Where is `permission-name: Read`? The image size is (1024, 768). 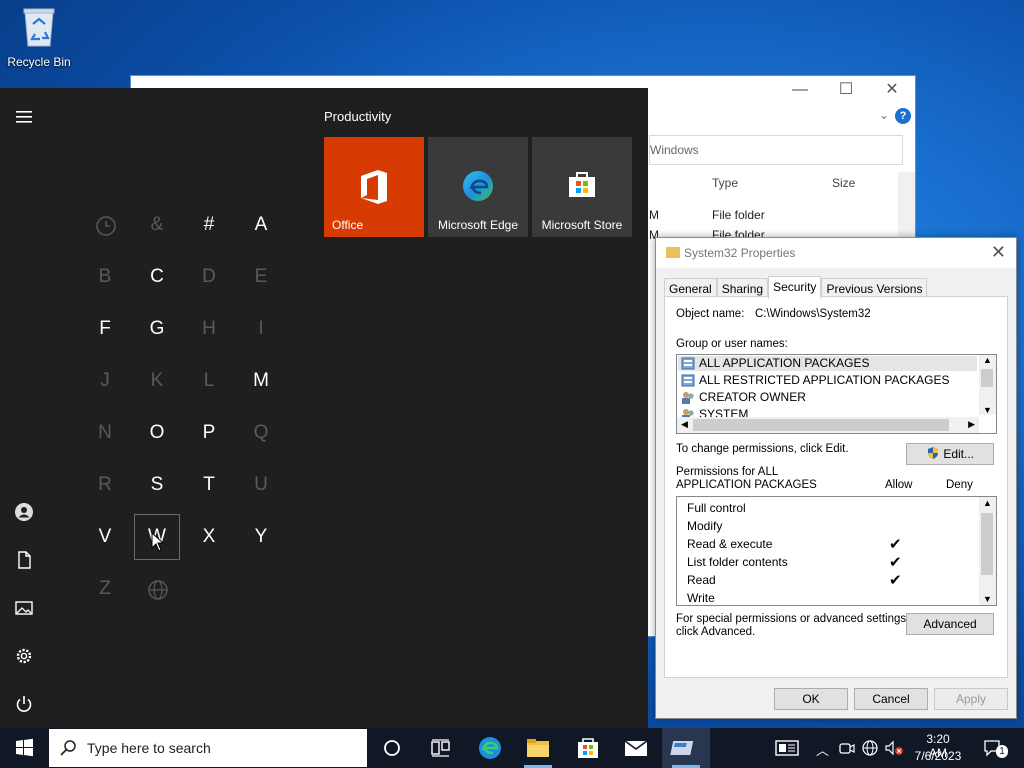 permission-name: Read is located at coordinates (701, 580).